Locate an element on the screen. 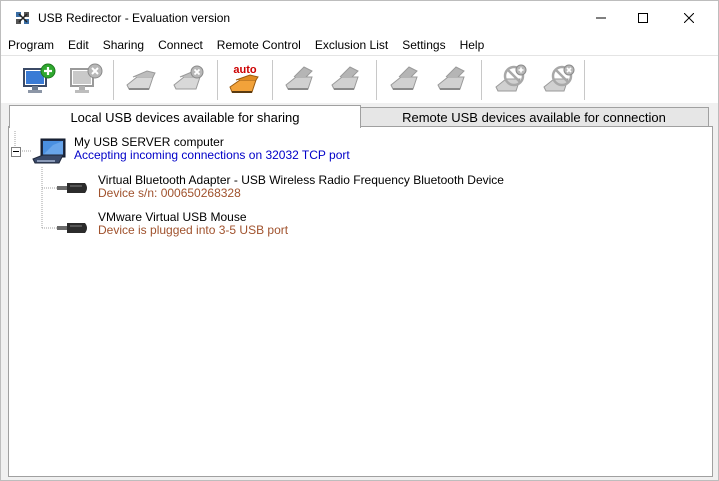 The height and width of the screenshot is (481, 719). auto-share-icon: auto is located at coordinates (244, 78).